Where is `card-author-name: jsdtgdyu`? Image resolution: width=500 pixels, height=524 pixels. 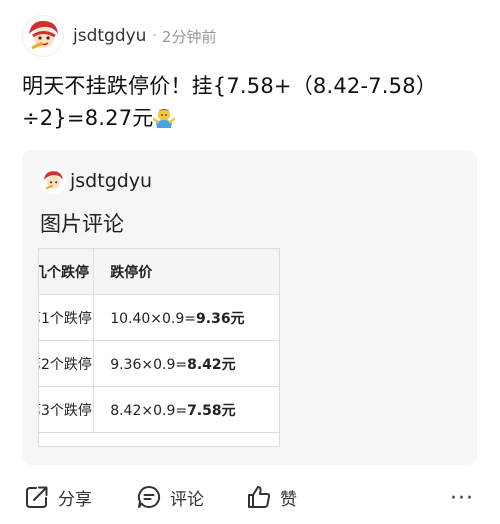 card-author-name: jsdtgdyu is located at coordinates (111, 181).